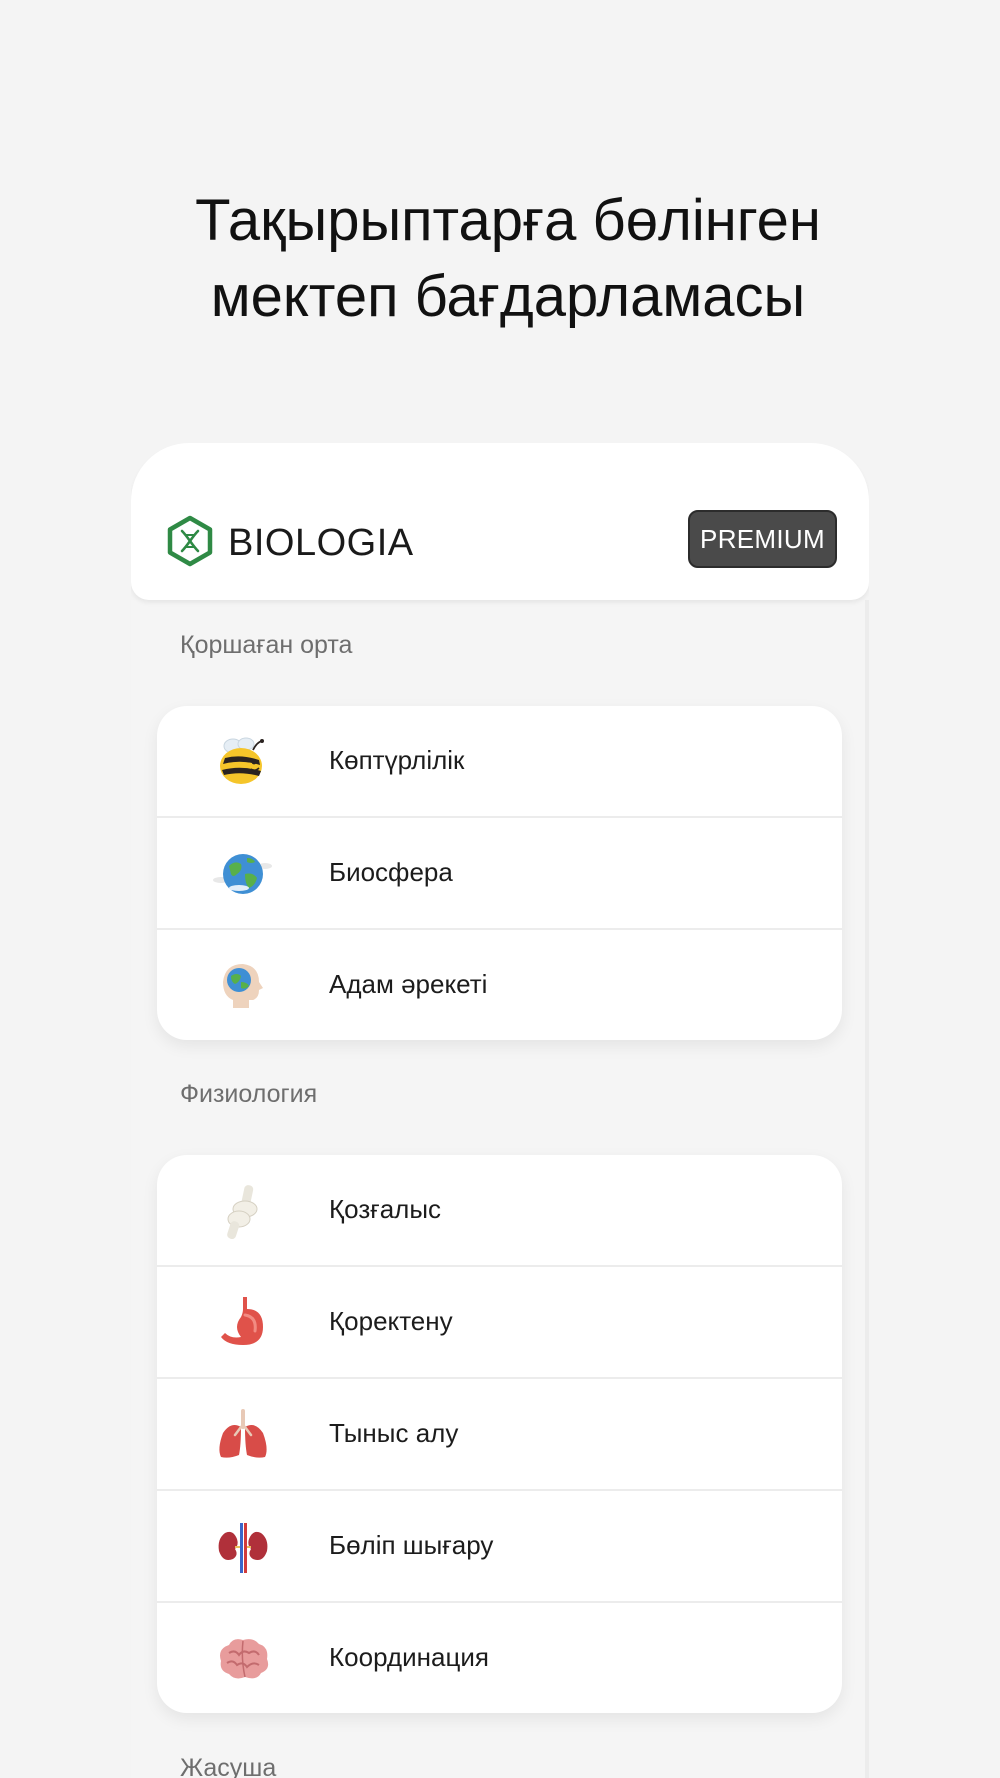 Image resolution: width=1000 pixels, height=1778 pixels. What do you see at coordinates (499, 1211) in the screenshot?
I see `list-item-movement: Қозғалыс` at bounding box center [499, 1211].